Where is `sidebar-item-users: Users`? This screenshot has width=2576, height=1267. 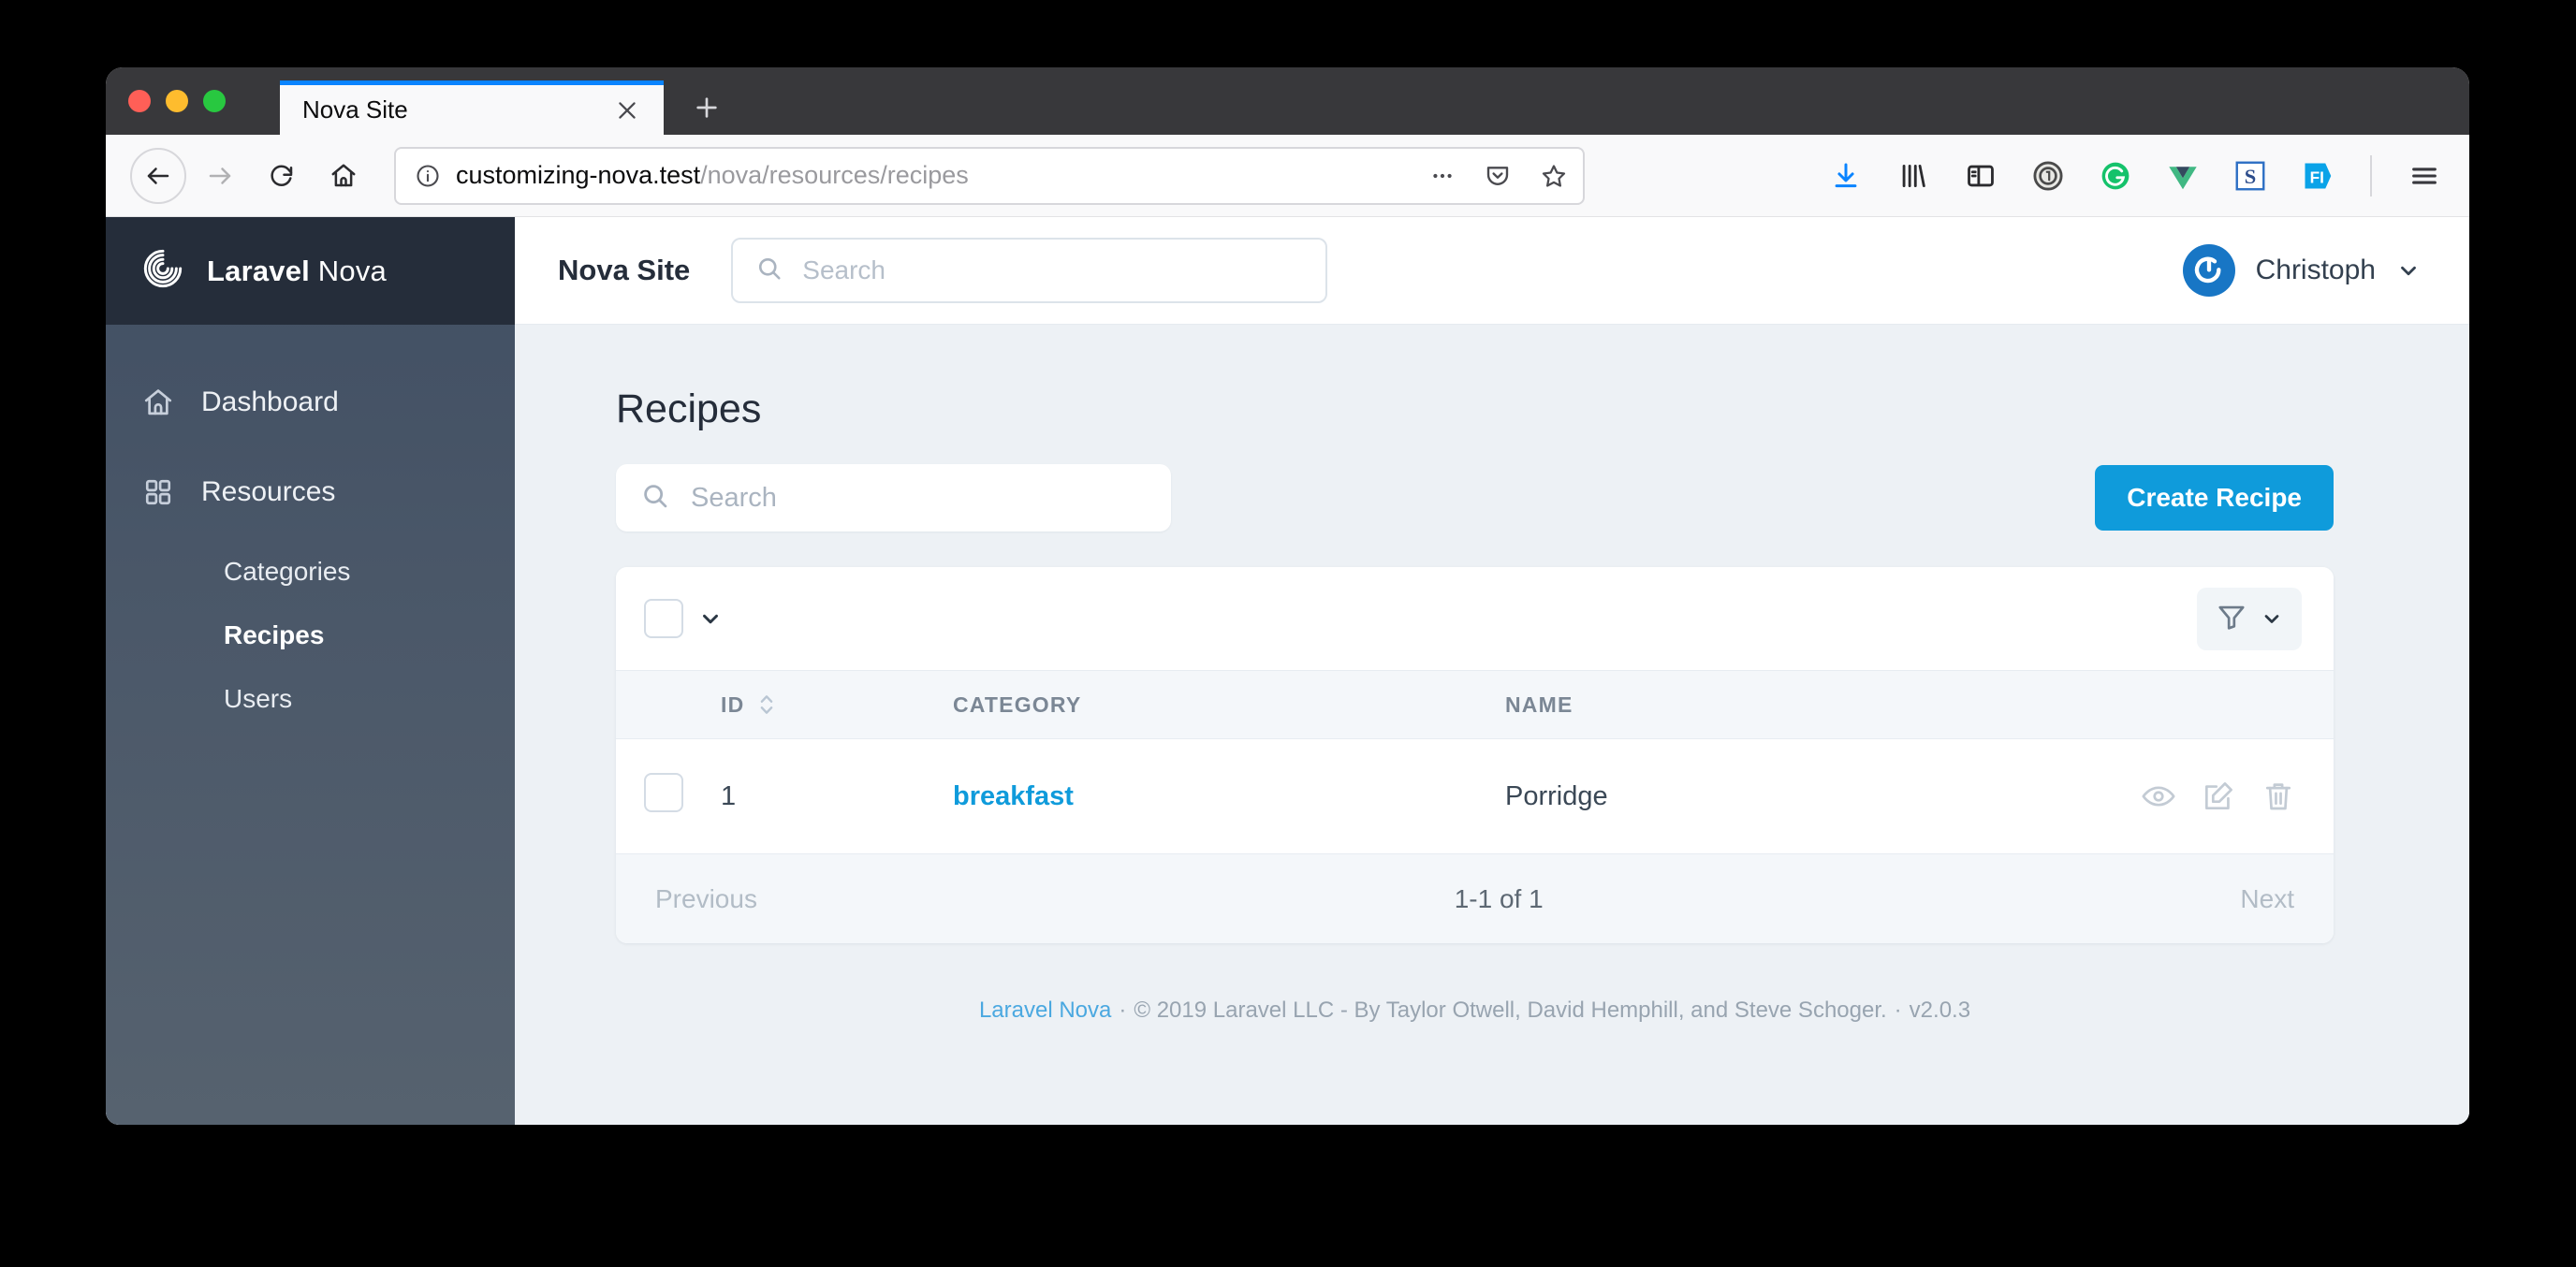 sidebar-item-users: Users is located at coordinates (310, 699).